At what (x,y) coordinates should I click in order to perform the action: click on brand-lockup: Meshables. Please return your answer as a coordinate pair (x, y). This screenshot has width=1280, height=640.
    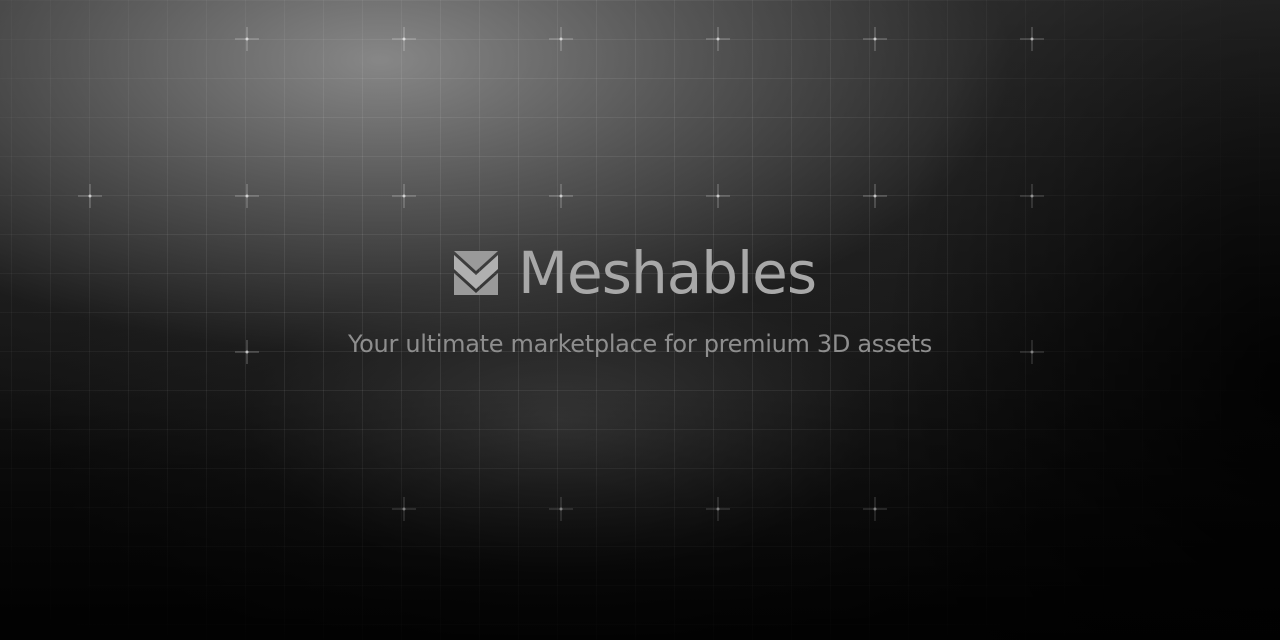
    Looking at the image, I should click on (634, 273).